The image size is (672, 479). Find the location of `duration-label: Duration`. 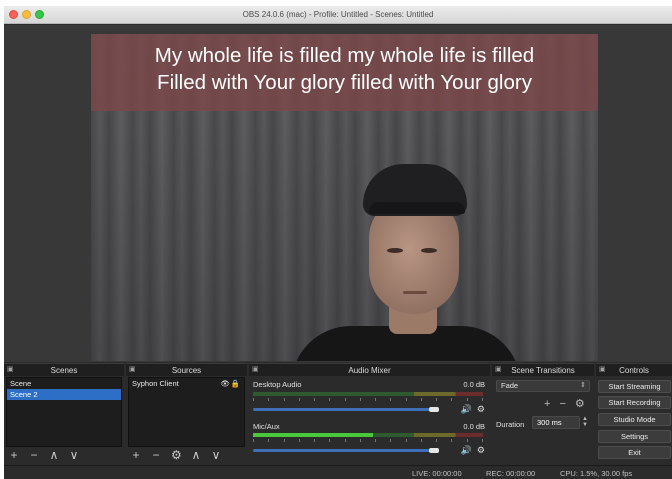

duration-label: Duration is located at coordinates (510, 424).